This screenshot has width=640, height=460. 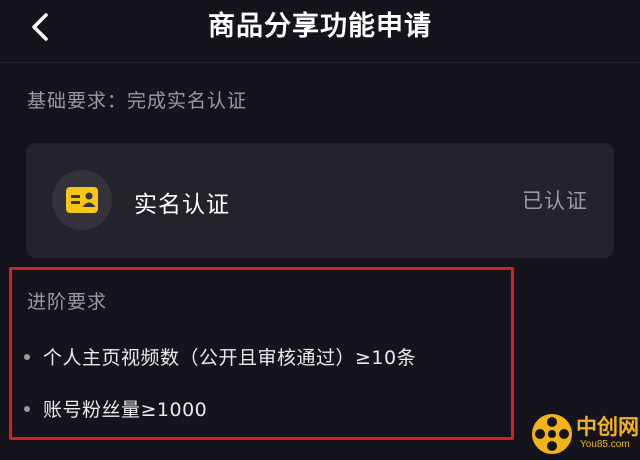 I want to click on id-card-icon, so click(x=82, y=200).